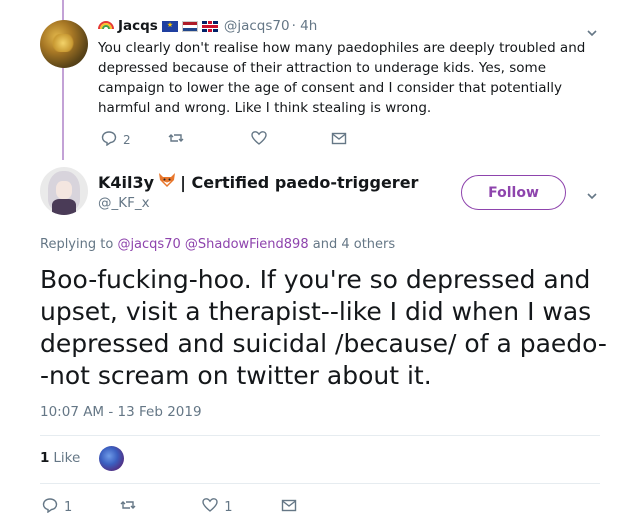 Image resolution: width=643 pixels, height=520 pixels. Describe the element at coordinates (228, 507) in the screenshot. I see `like-count: 1` at that location.